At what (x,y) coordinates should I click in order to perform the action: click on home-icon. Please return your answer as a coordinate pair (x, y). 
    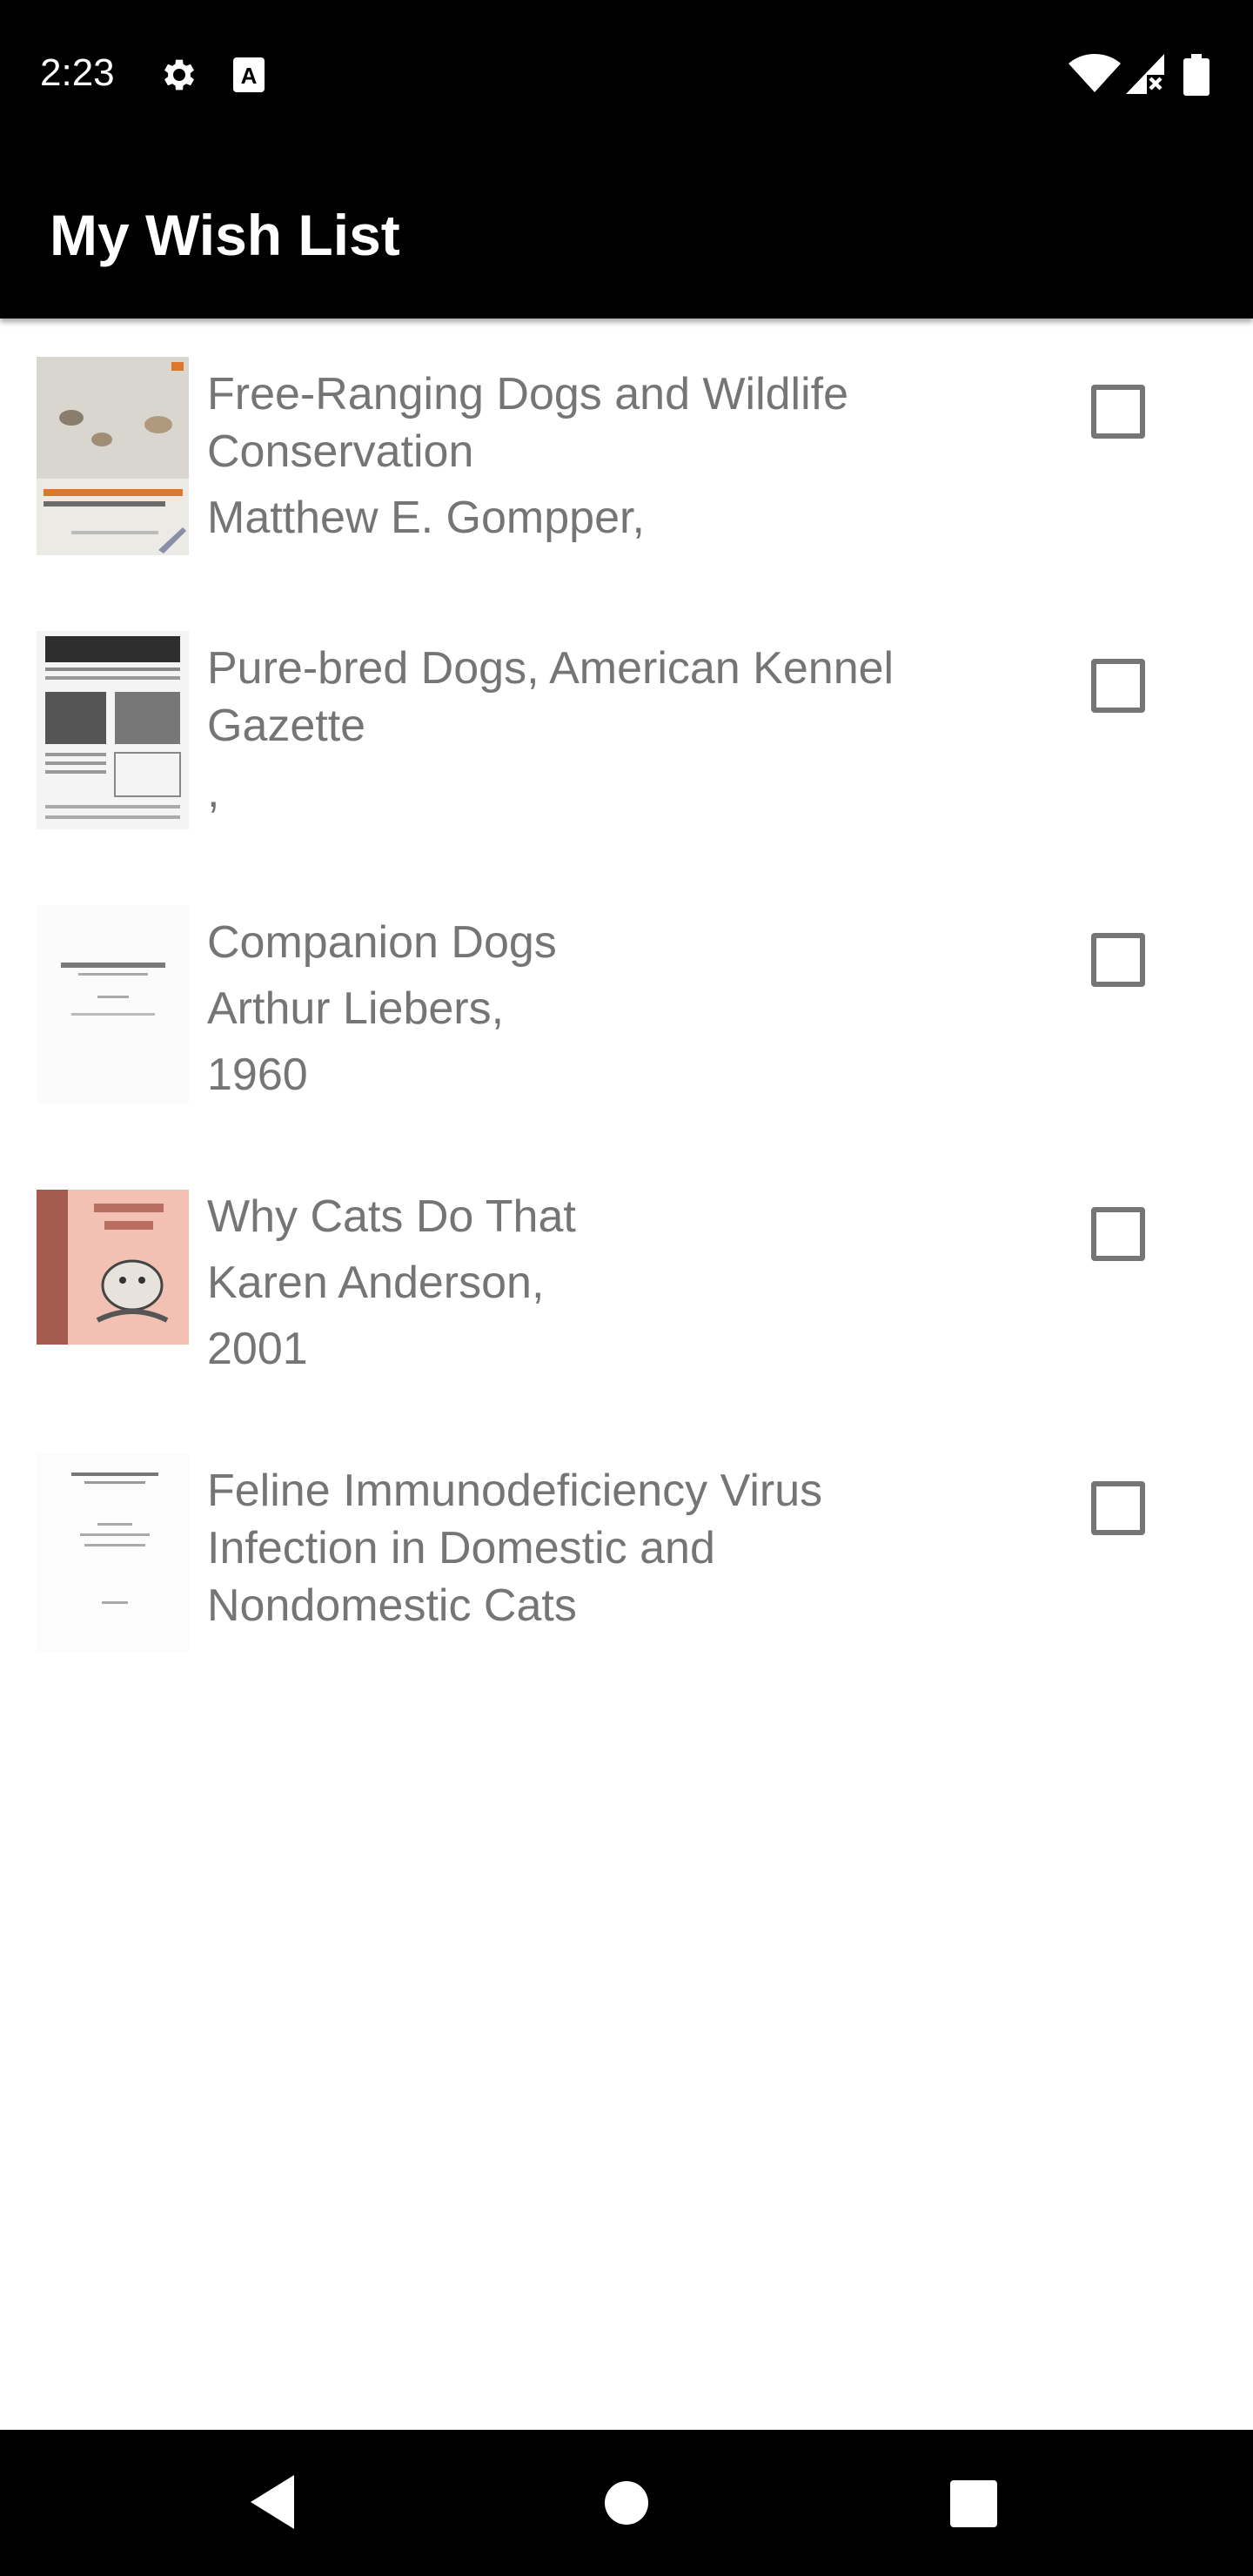
    Looking at the image, I should click on (626, 2505).